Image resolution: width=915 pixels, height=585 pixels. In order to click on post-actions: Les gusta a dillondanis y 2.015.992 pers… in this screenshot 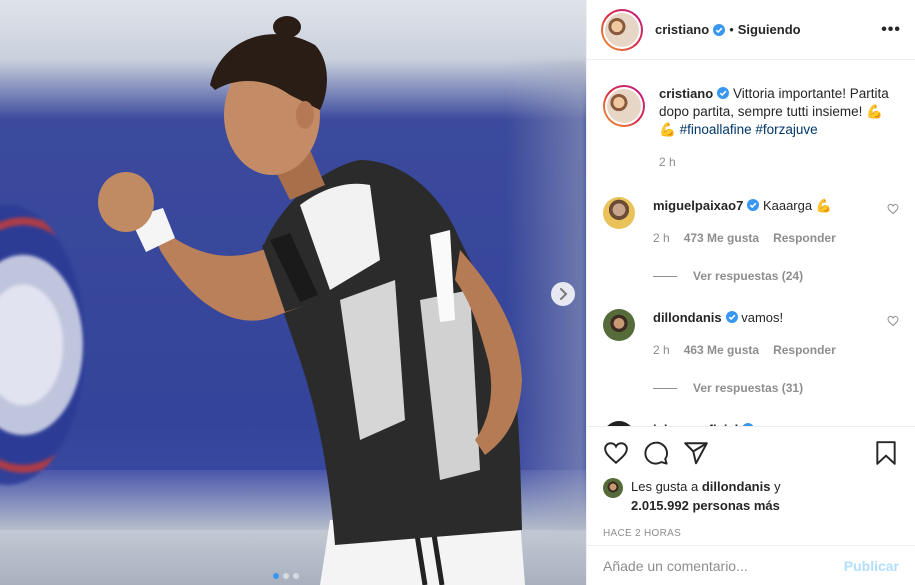, I will do `click(751, 482)`.